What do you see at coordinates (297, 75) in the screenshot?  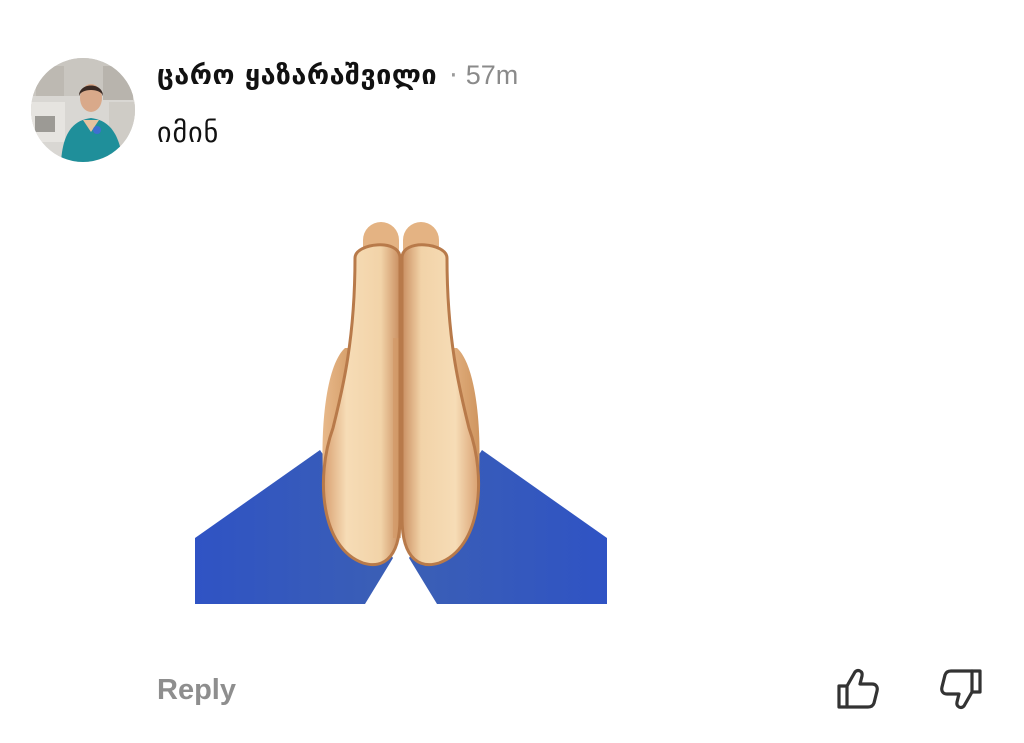 I see `author-name: ცარო ყაზარაშვილი` at bounding box center [297, 75].